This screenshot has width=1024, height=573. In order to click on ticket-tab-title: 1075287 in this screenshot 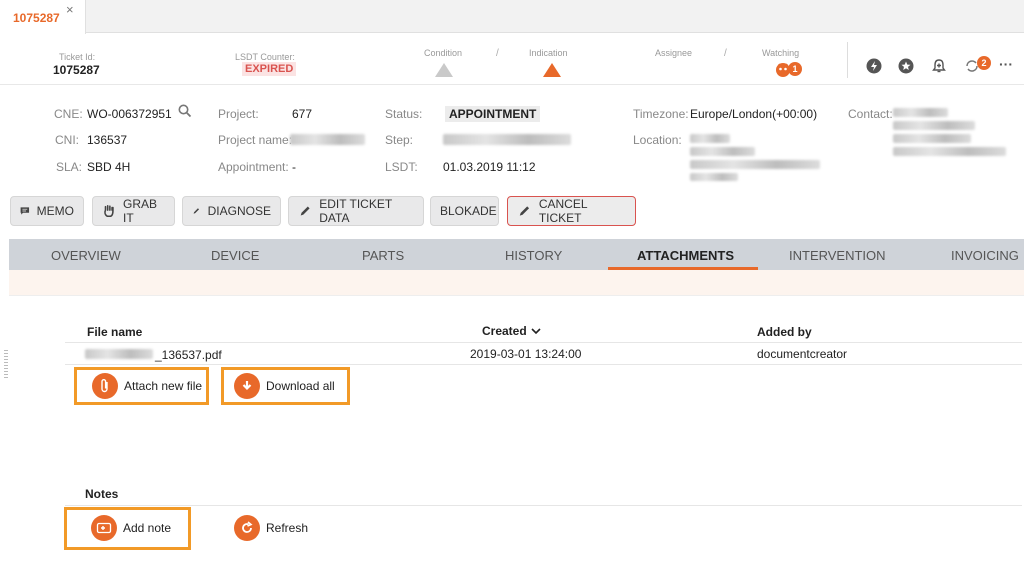, I will do `click(36, 18)`.